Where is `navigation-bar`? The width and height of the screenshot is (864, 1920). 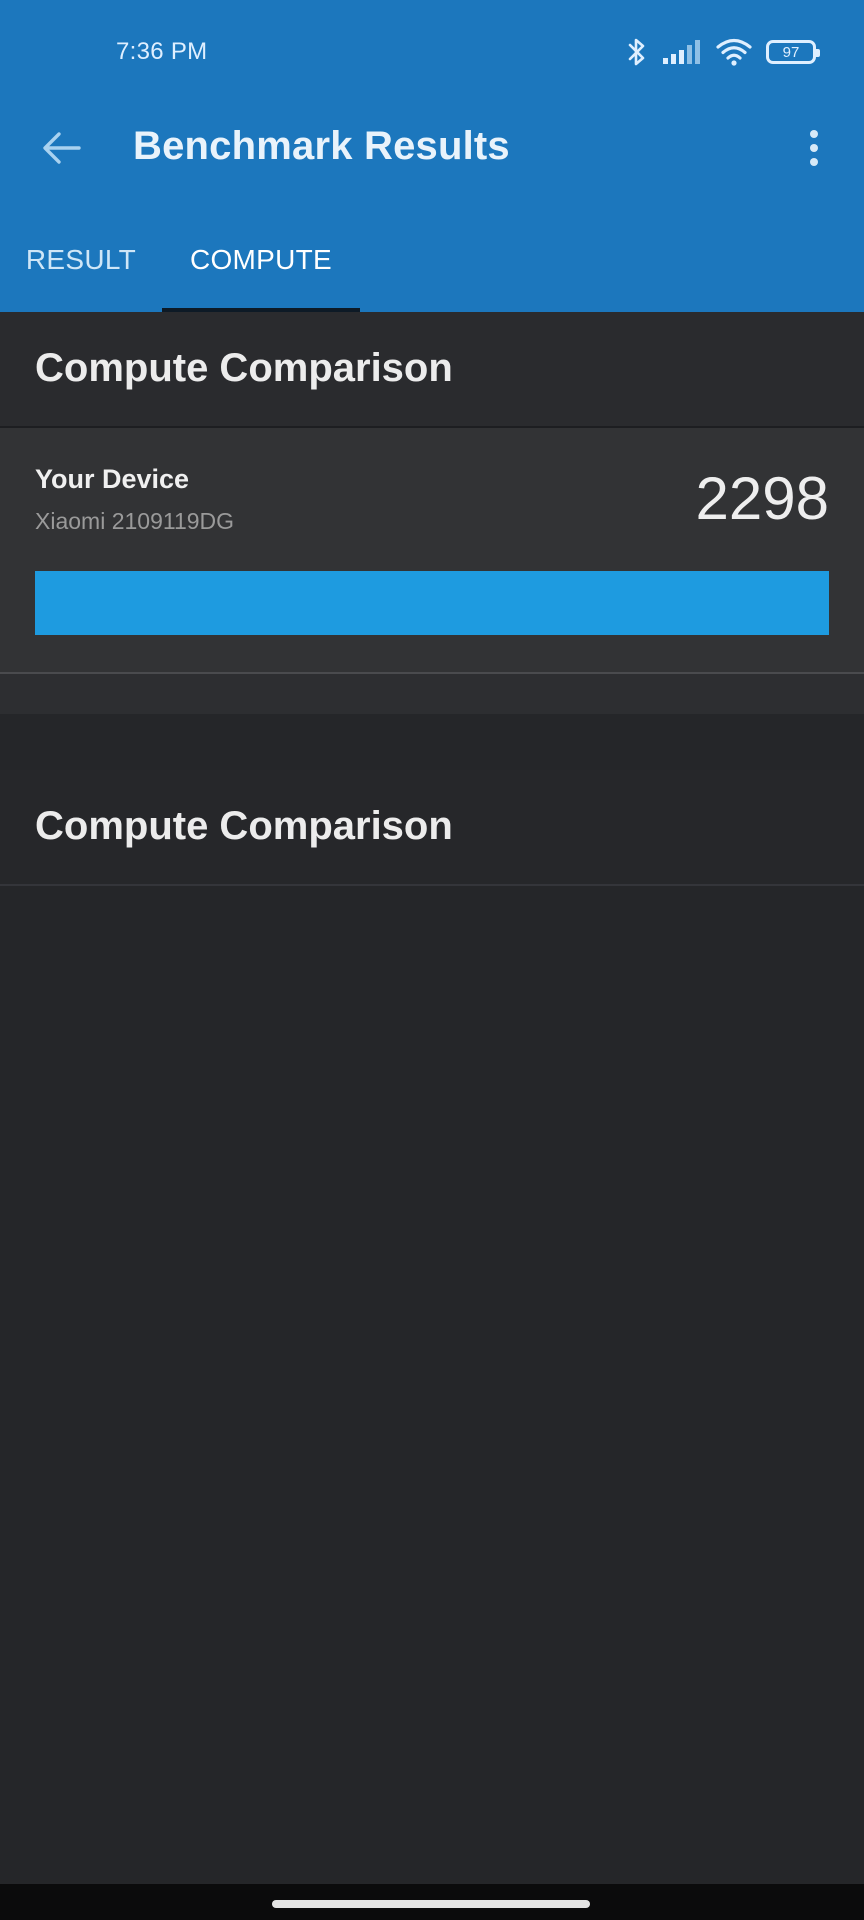 navigation-bar is located at coordinates (432, 1902).